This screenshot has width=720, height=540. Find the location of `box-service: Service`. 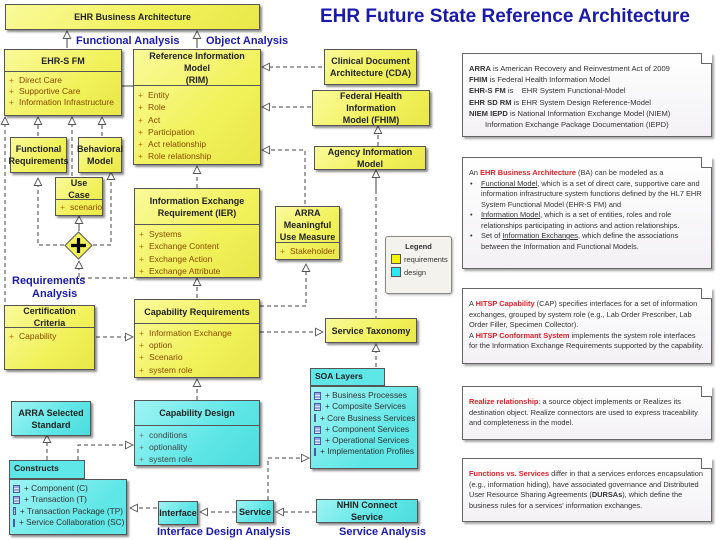

box-service: Service is located at coordinates (255, 511).